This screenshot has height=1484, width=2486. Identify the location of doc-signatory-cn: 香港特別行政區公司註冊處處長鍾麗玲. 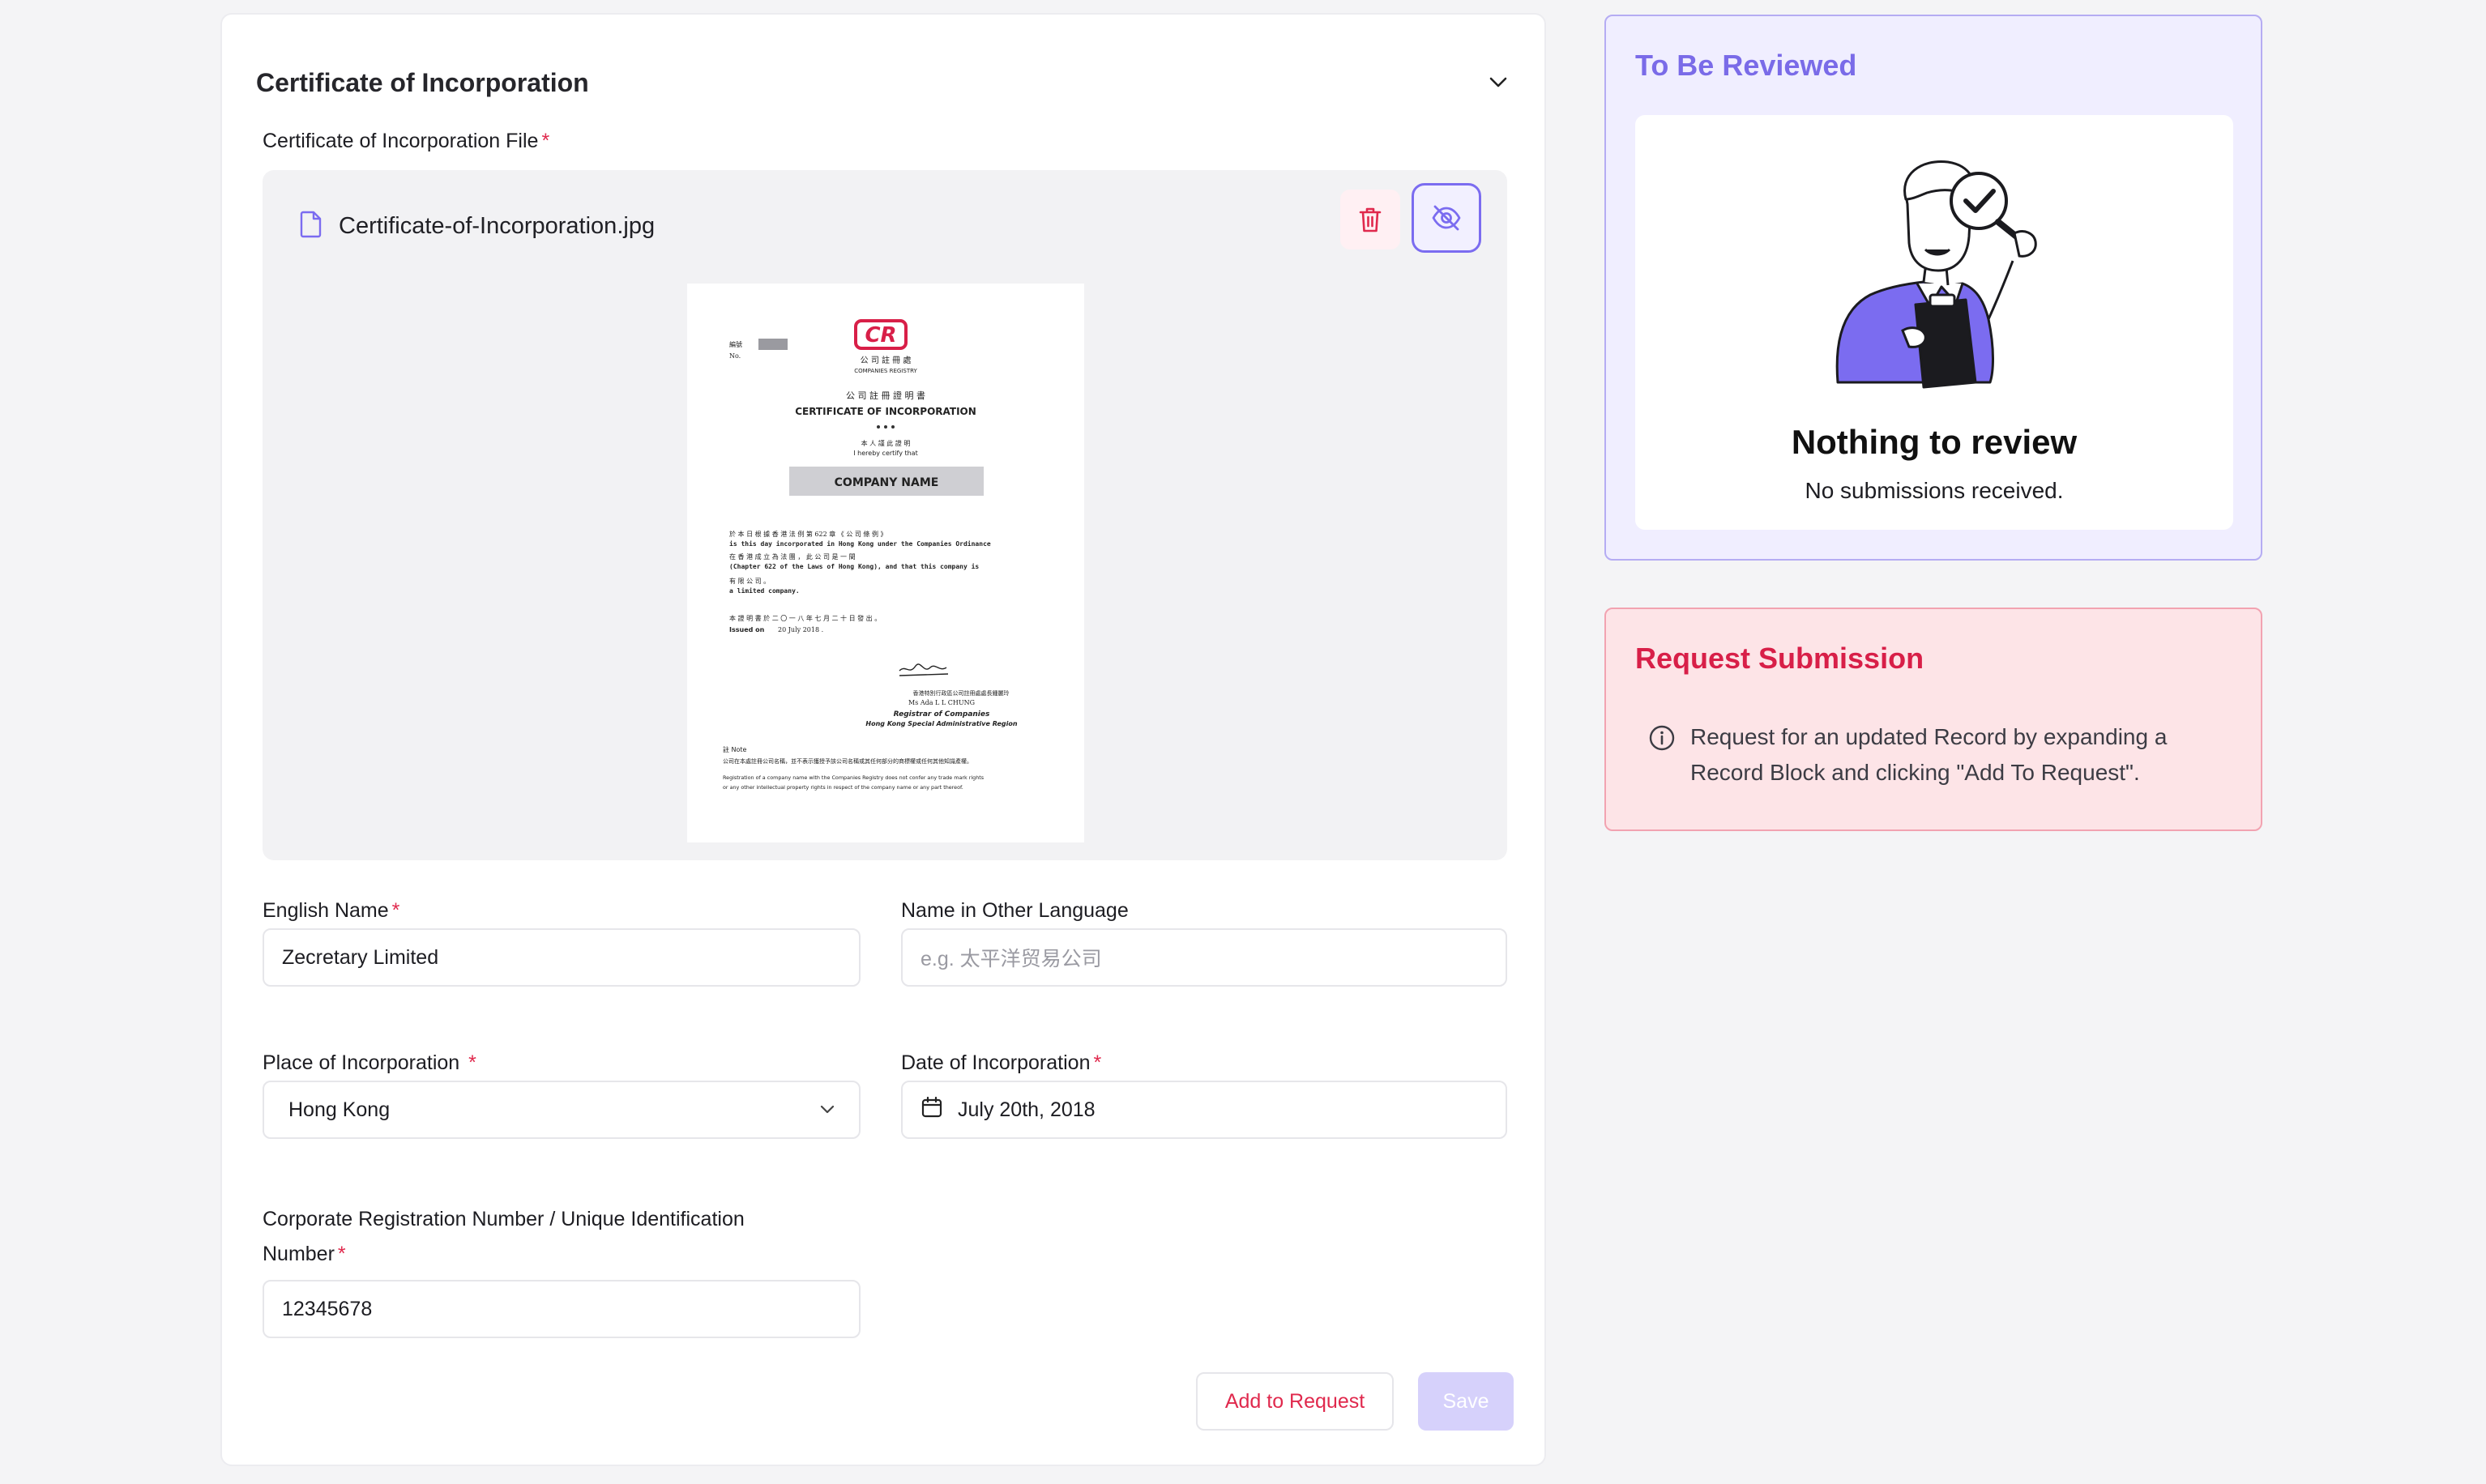
(961, 693).